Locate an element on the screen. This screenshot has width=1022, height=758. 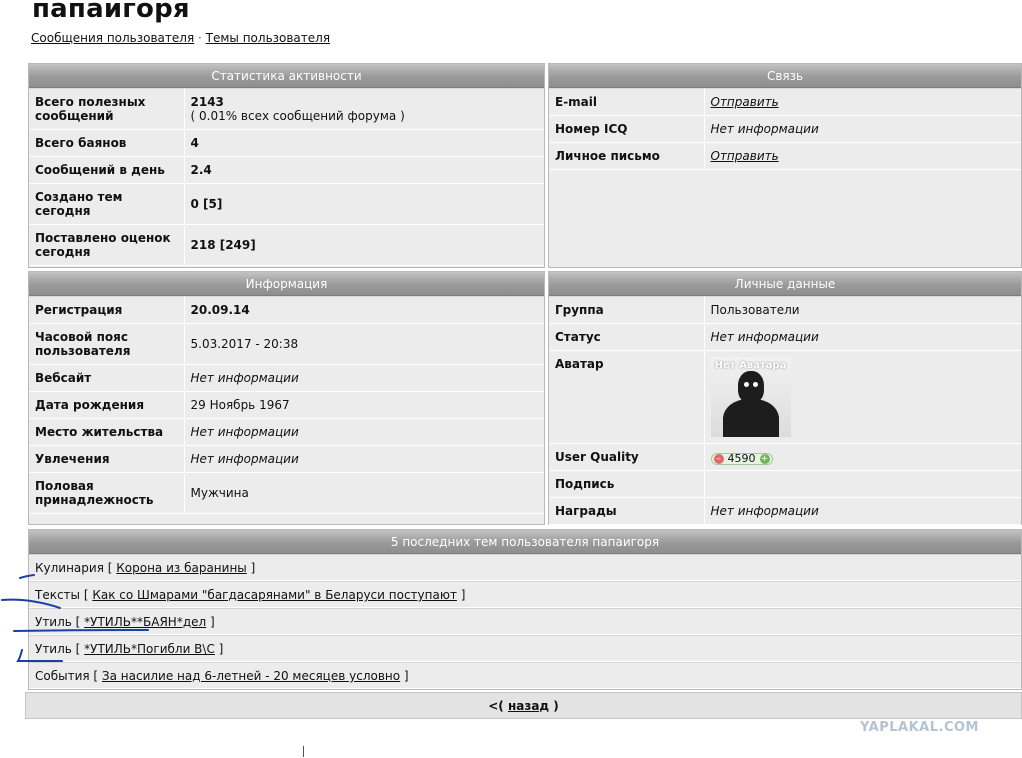
avatar-head-shape is located at coordinates (750, 387).